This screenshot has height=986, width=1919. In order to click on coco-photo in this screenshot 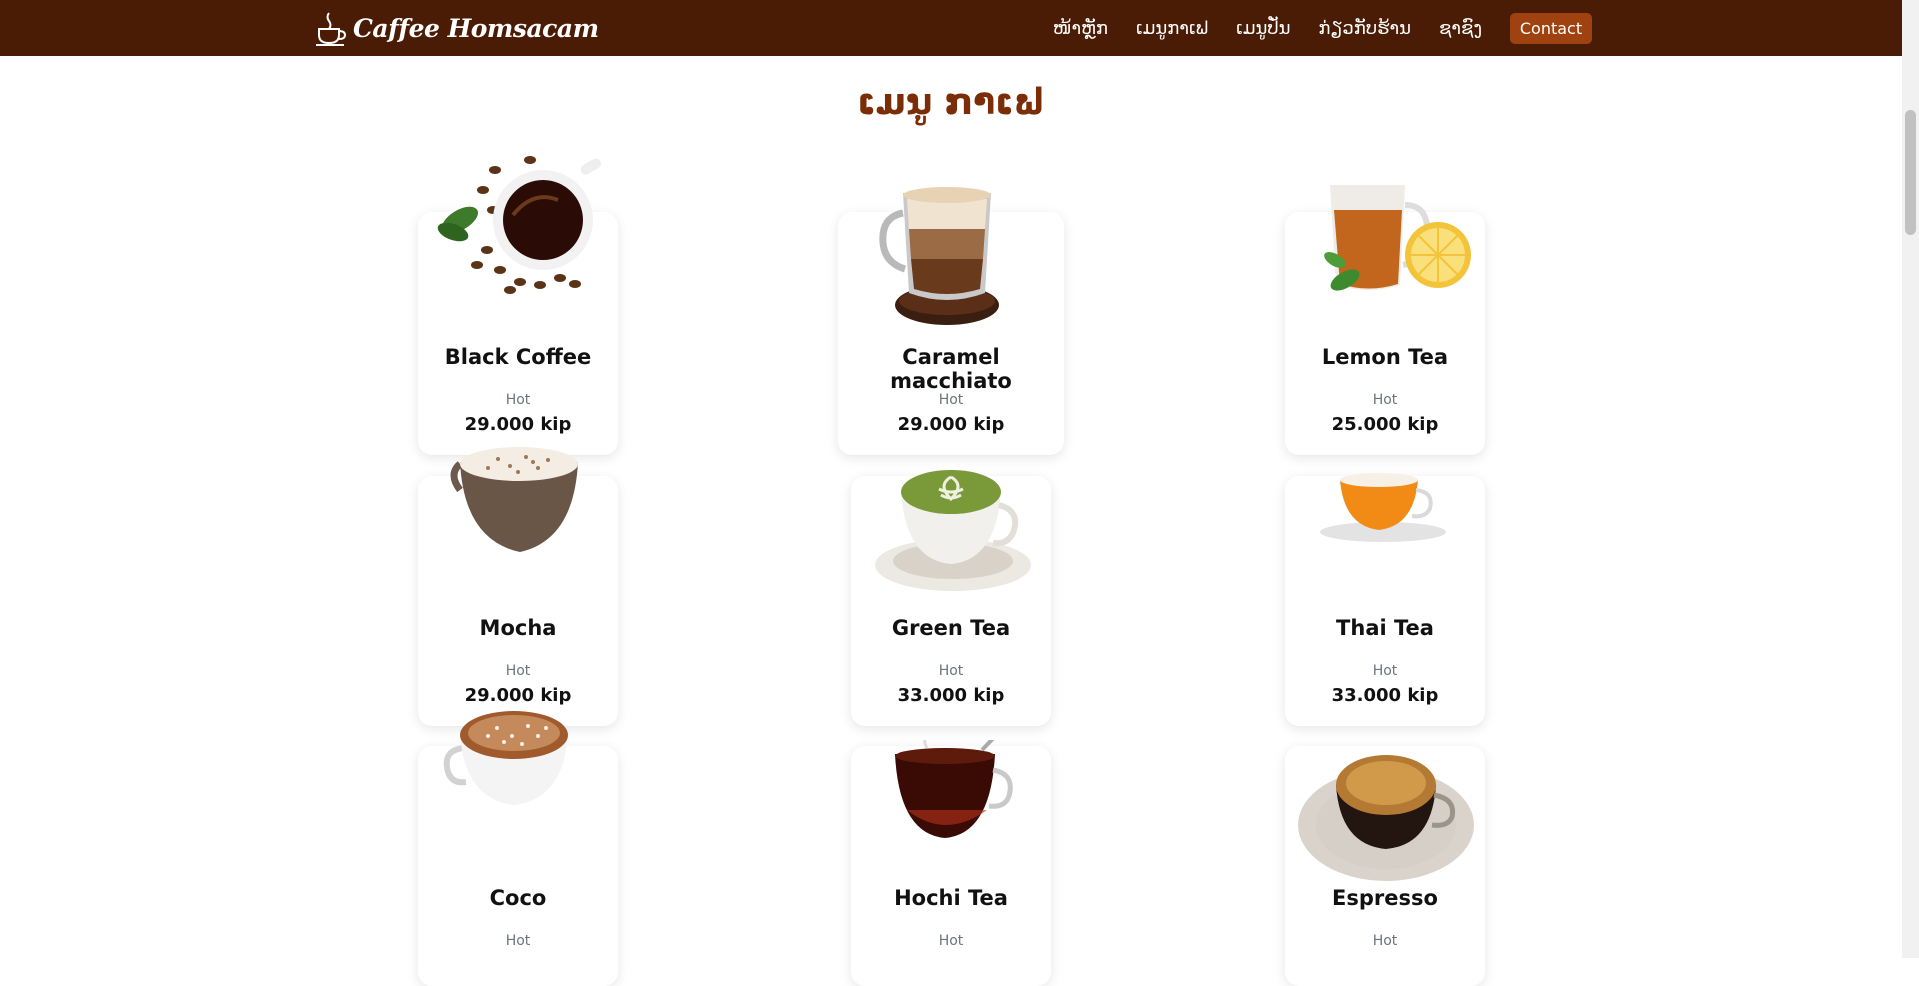, I will do `click(505, 758)`.